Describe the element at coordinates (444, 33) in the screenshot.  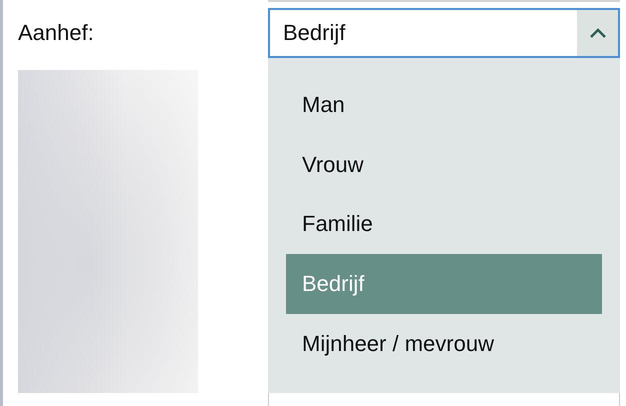
I see `salutation-dropdown: Bedrijf` at that location.